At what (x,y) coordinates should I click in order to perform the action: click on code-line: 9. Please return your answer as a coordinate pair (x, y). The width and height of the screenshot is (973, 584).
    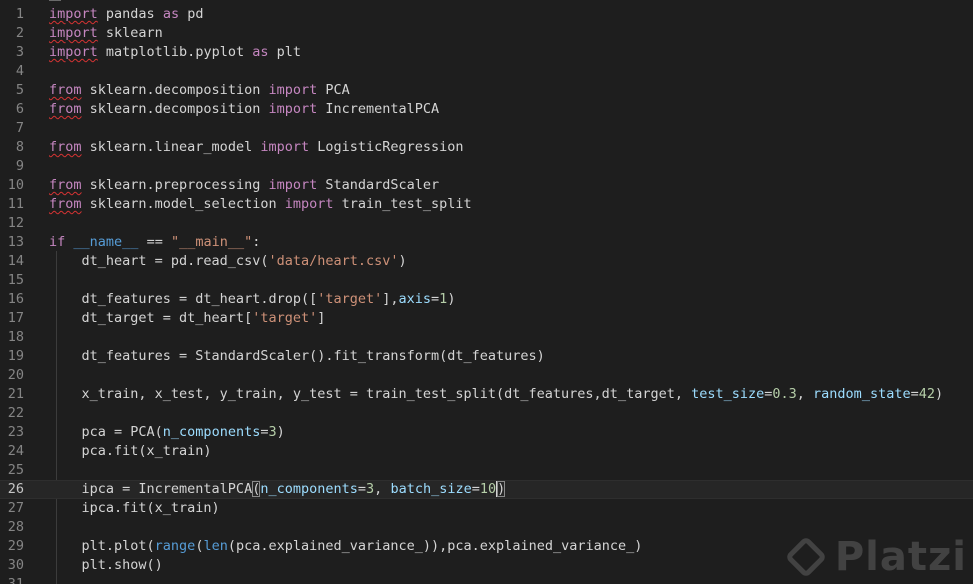
    Looking at the image, I should click on (486, 166).